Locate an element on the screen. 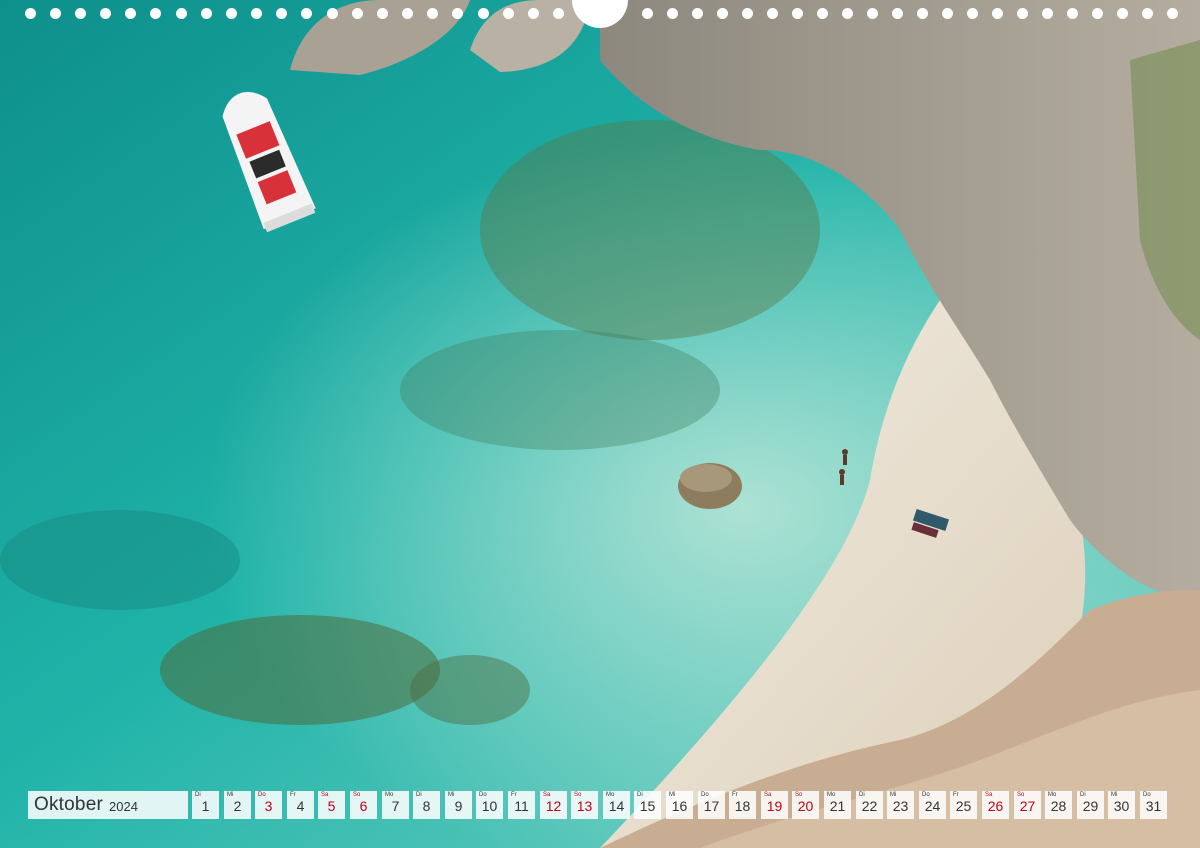 The width and height of the screenshot is (1200, 848). calendar-day: Sa 5 is located at coordinates (331, 805).